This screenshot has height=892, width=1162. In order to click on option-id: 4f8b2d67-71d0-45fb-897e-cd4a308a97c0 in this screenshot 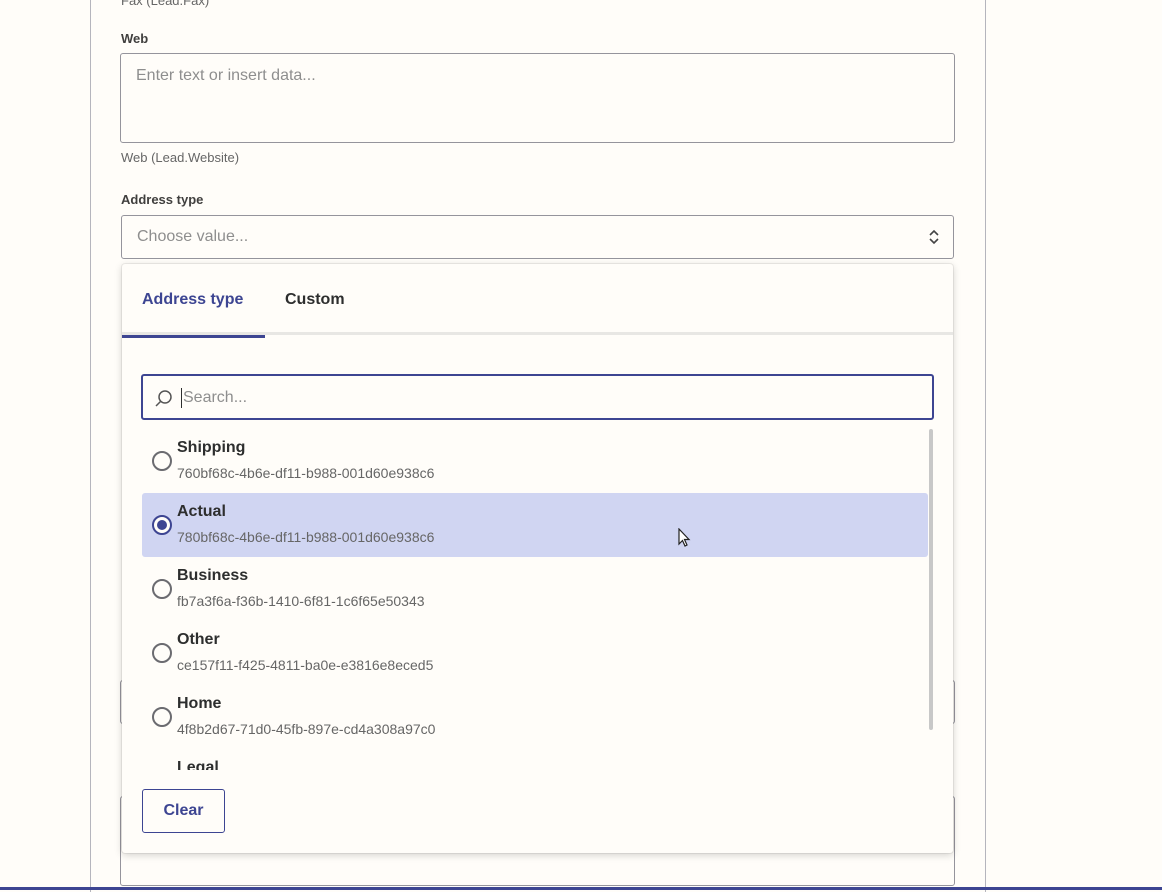, I will do `click(306, 729)`.